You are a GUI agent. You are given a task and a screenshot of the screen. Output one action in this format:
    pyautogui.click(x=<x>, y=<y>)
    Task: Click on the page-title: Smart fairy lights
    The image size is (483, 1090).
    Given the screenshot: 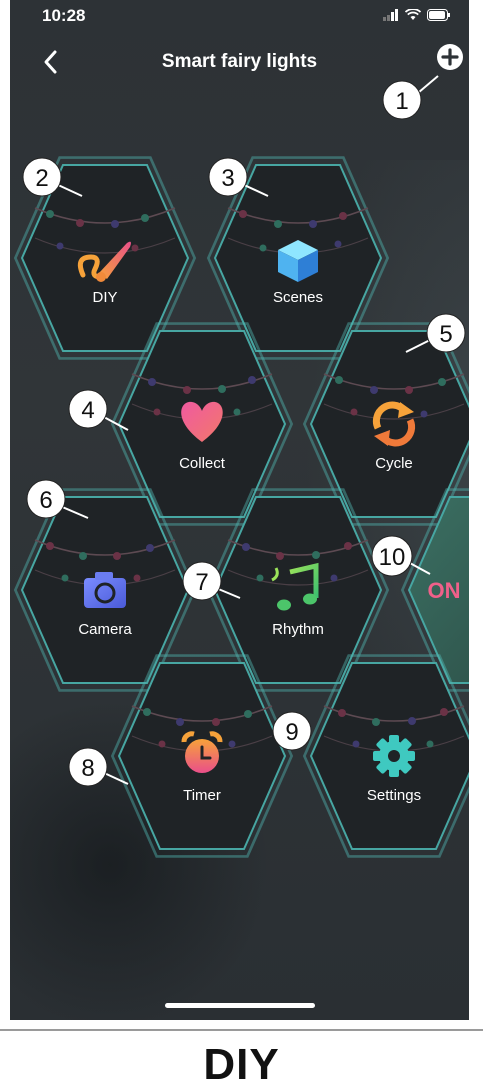 What is the action you would take?
    pyautogui.click(x=239, y=61)
    